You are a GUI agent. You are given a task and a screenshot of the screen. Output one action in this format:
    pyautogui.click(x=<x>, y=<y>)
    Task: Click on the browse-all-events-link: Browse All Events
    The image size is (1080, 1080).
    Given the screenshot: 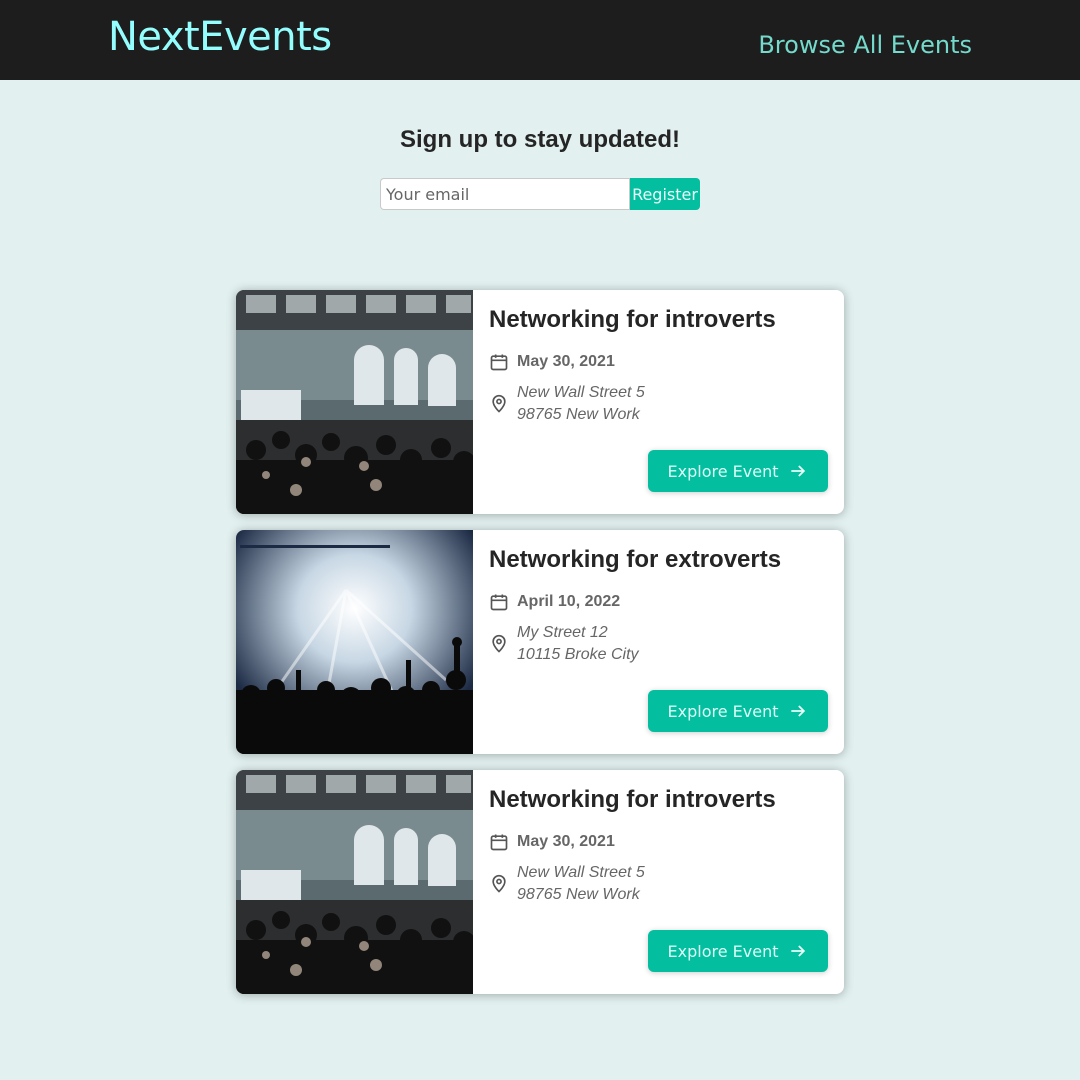 What is the action you would take?
    pyautogui.click(x=865, y=45)
    